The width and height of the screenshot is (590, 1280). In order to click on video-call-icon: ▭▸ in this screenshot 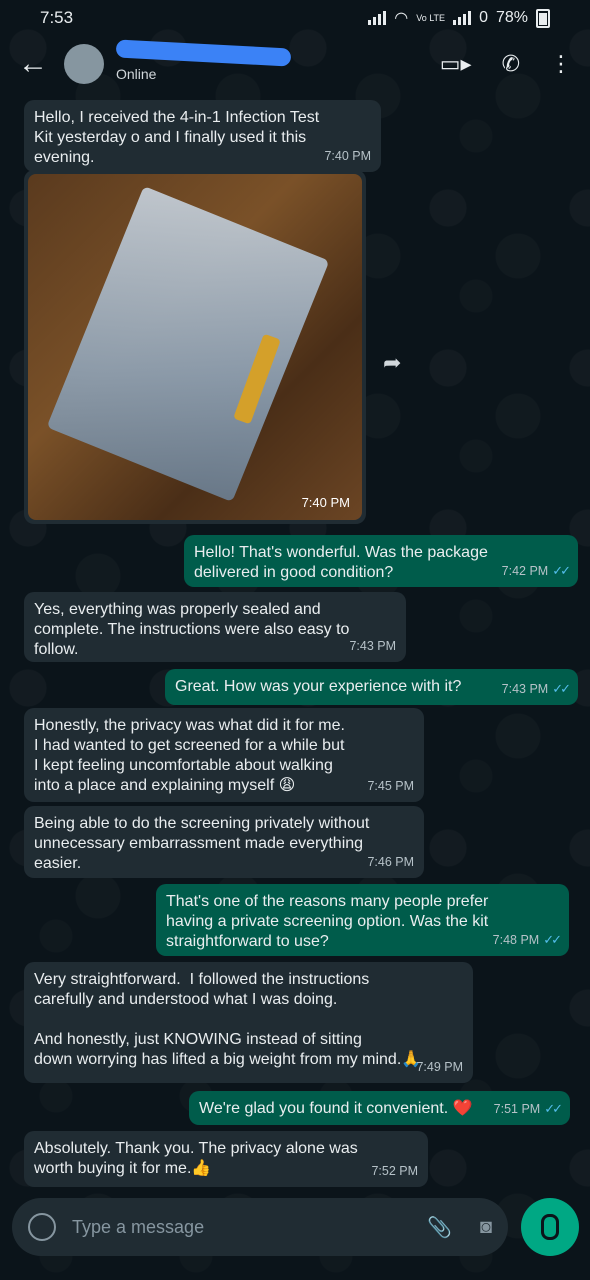, I will do `click(456, 64)`.